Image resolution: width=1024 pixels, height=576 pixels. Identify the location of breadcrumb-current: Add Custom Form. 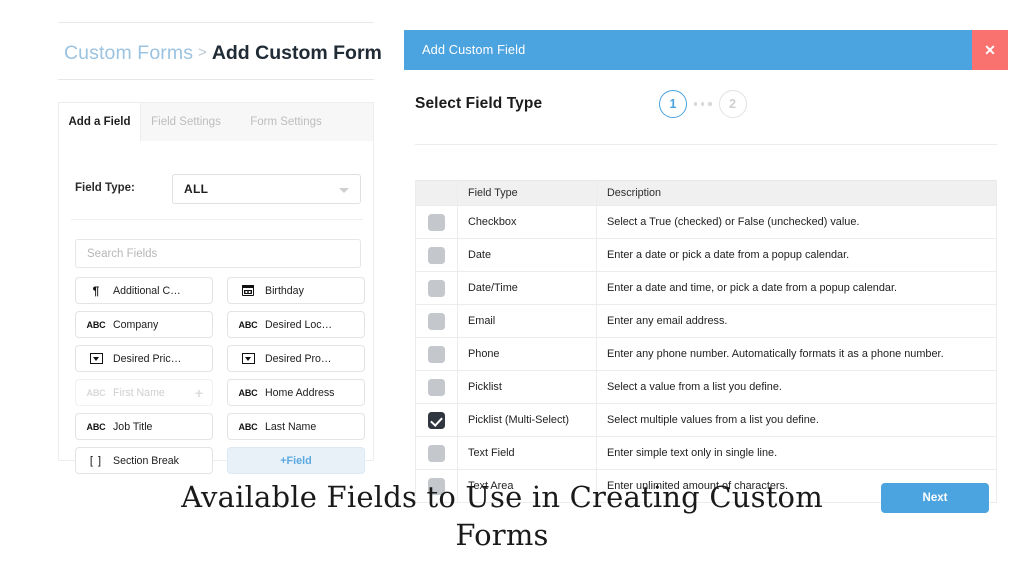
(296, 53).